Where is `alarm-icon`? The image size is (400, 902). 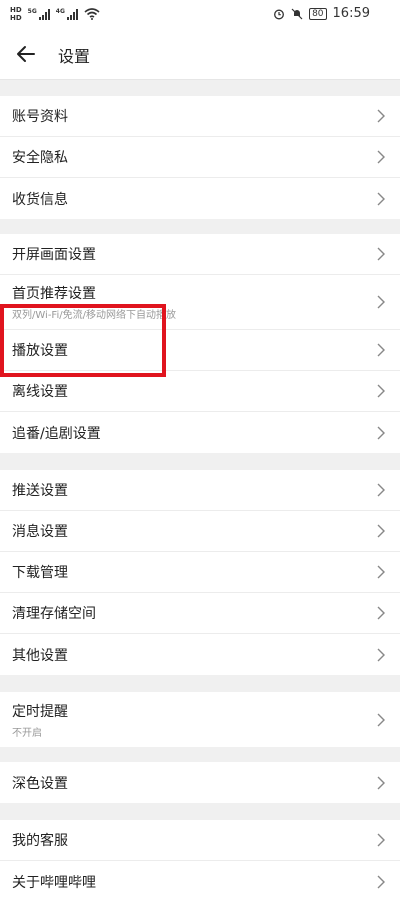
alarm-icon is located at coordinates (279, 14).